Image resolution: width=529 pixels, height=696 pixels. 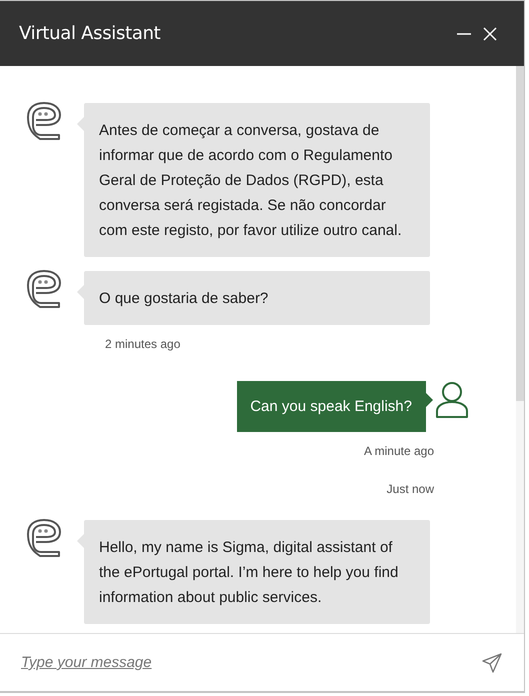 I want to click on user-icon, so click(x=452, y=400).